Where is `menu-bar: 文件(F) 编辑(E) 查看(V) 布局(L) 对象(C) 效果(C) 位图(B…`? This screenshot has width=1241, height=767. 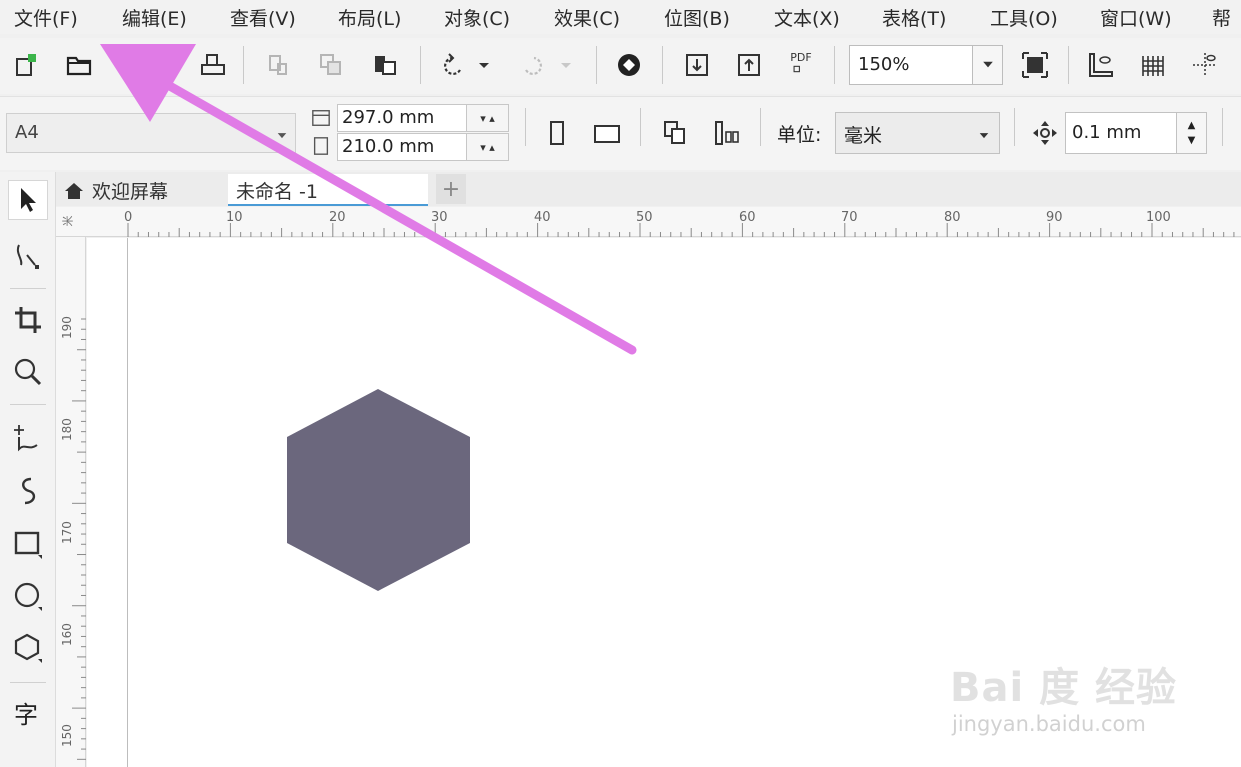 menu-bar: 文件(F) 编辑(E) 查看(V) 布局(L) 对象(C) 效果(C) 位图(B… is located at coordinates (620, 17).